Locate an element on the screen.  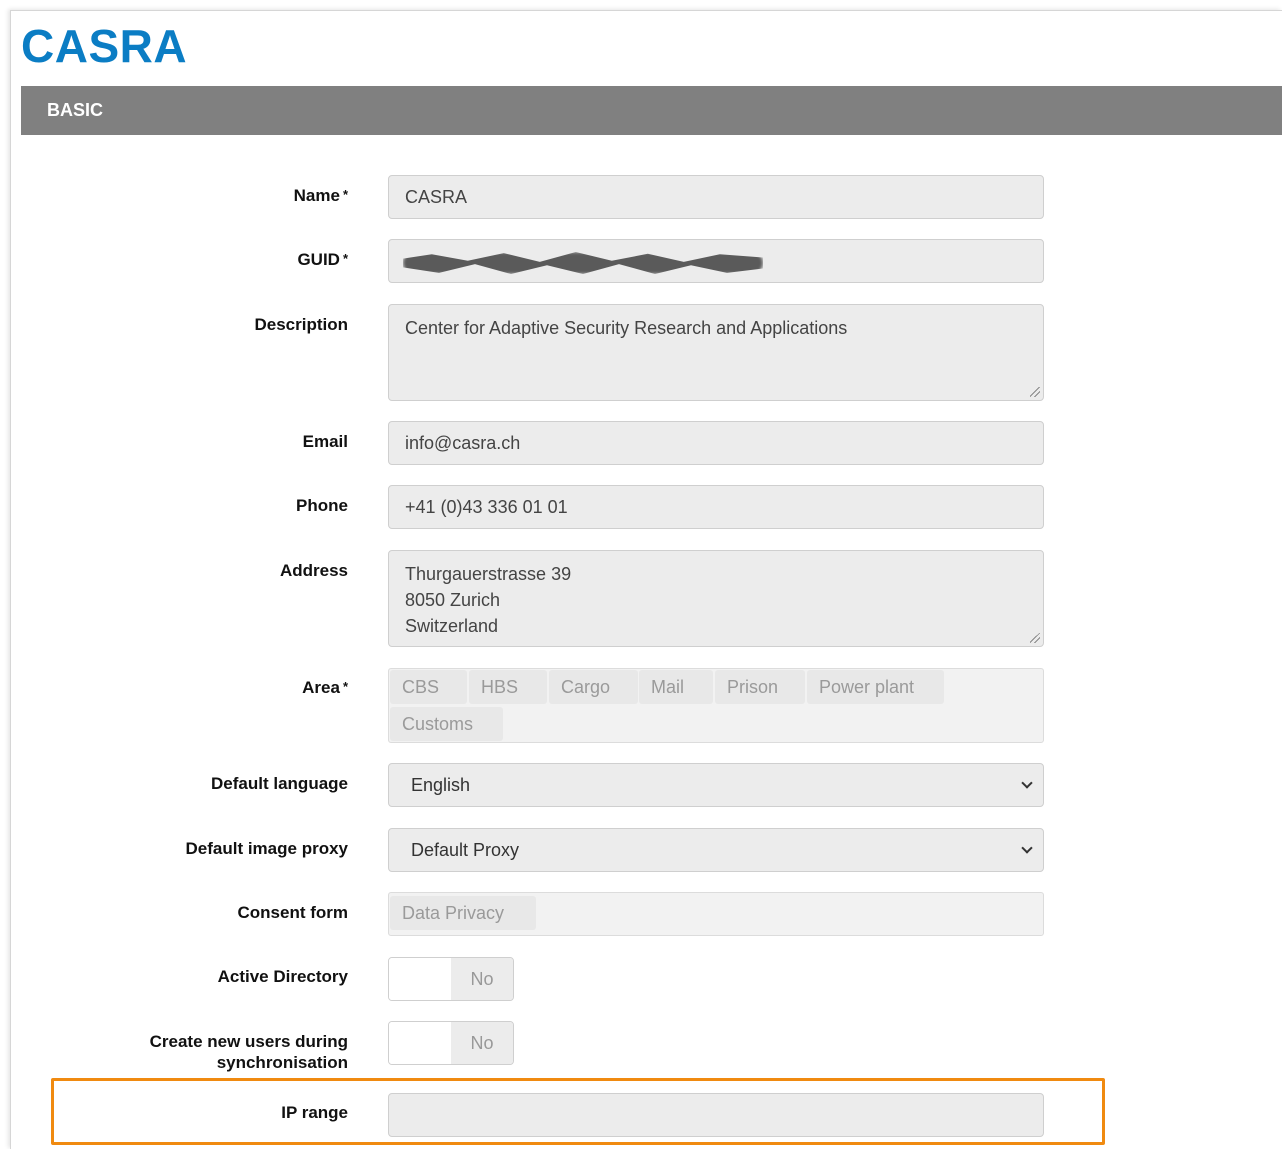
consent-form-multiselect: Data Privacy is located at coordinates (716, 914).